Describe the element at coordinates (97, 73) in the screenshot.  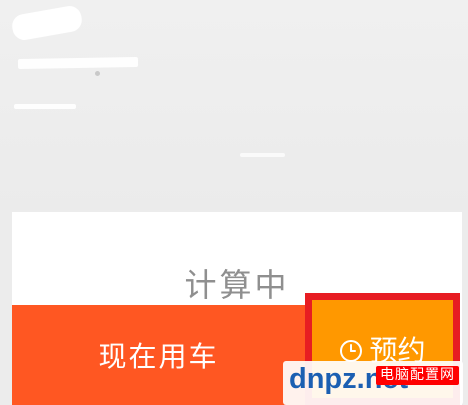
I see `location-dot` at that location.